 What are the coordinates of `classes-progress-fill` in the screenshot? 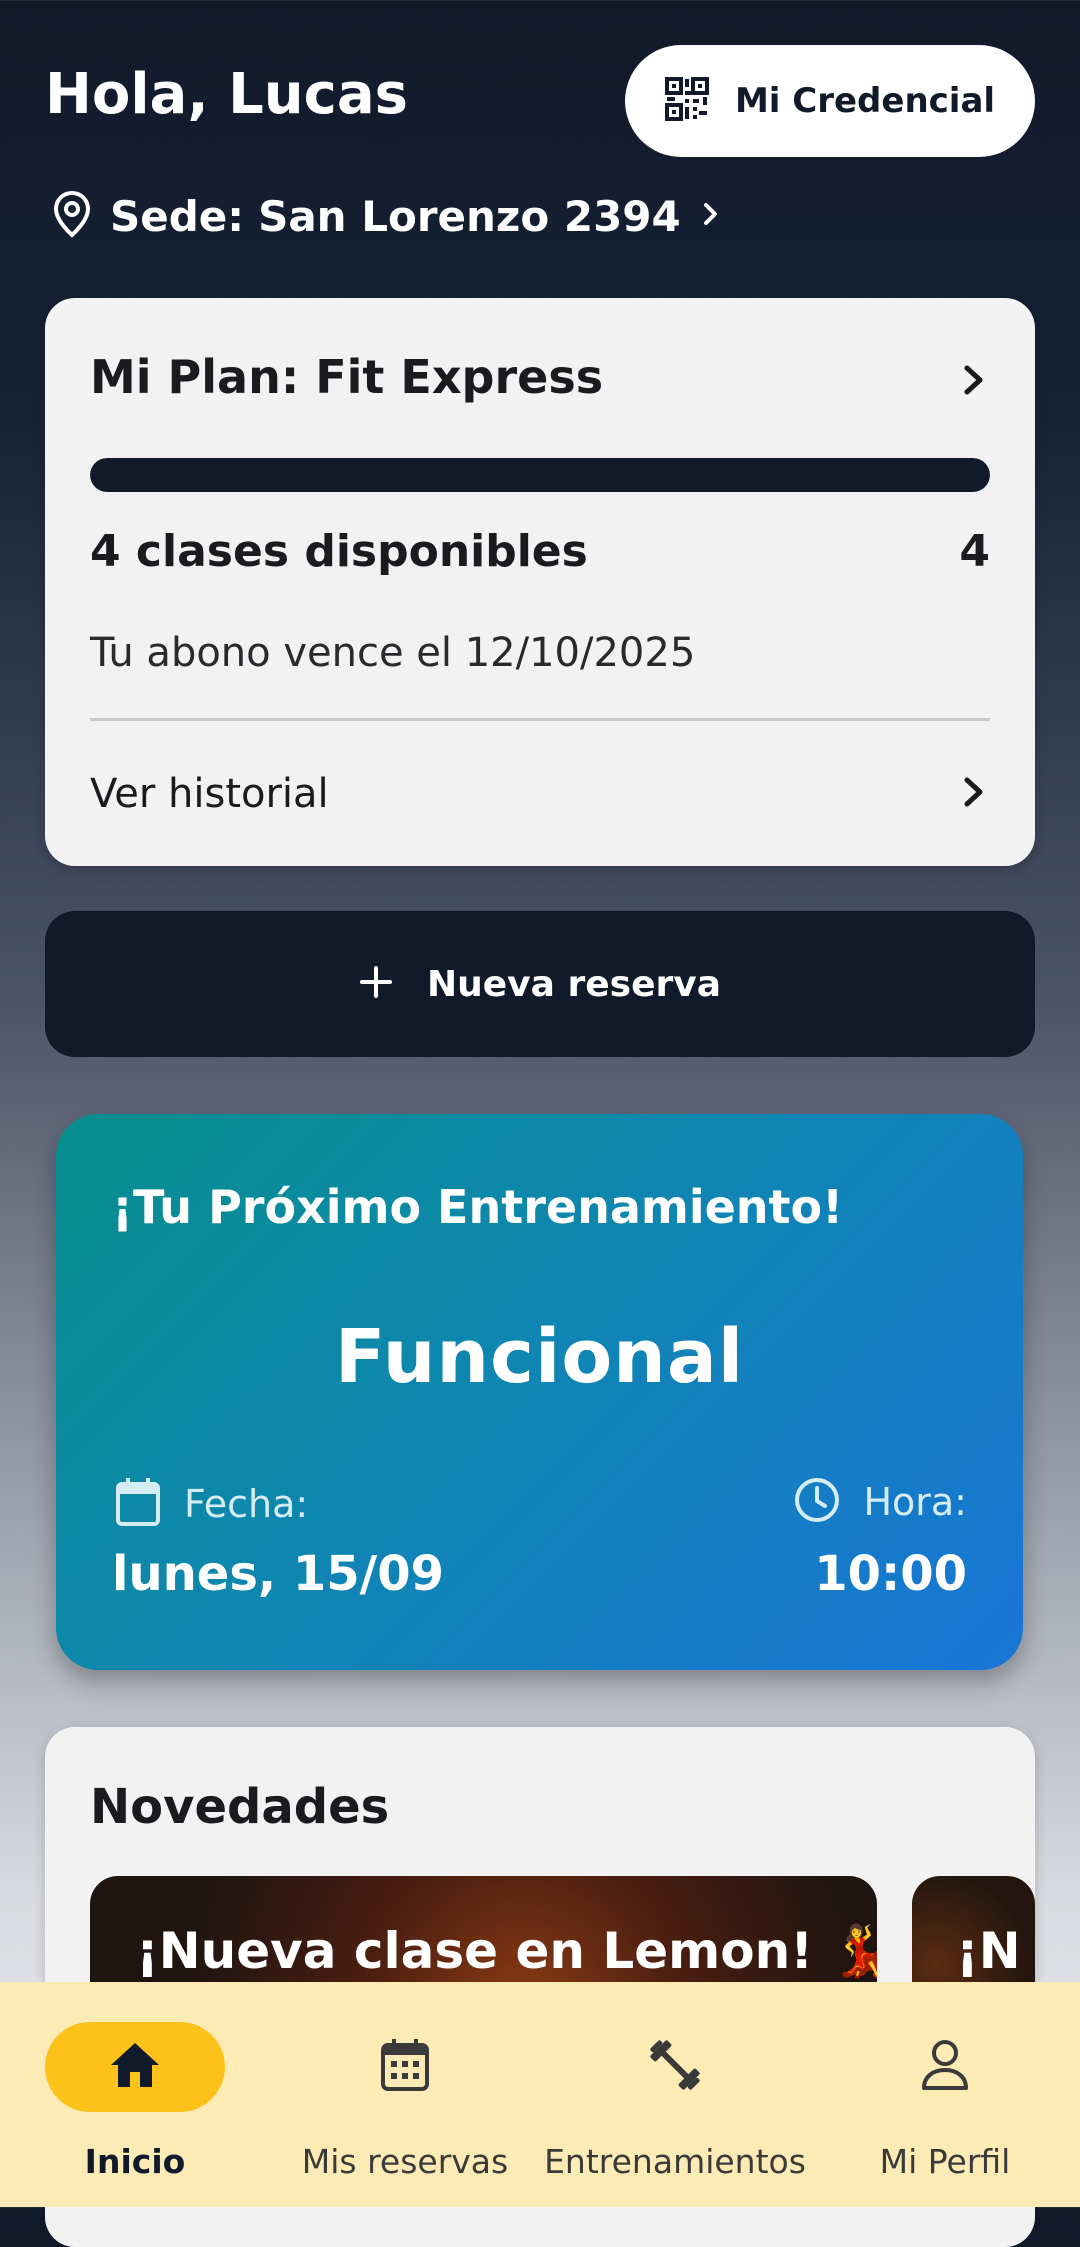 It's located at (540, 475).